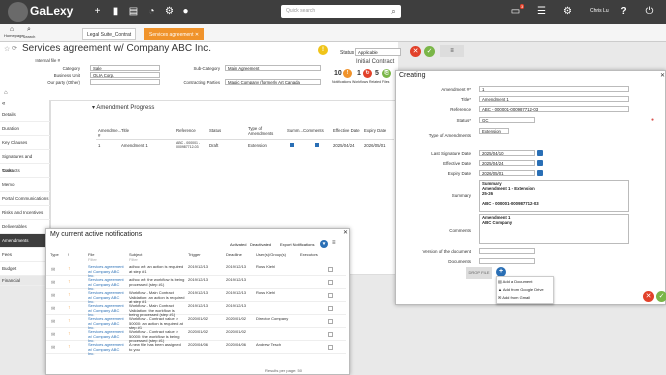 The image size is (666, 375). I want to click on sidebar-item-budget: Budget, so click(25, 269).